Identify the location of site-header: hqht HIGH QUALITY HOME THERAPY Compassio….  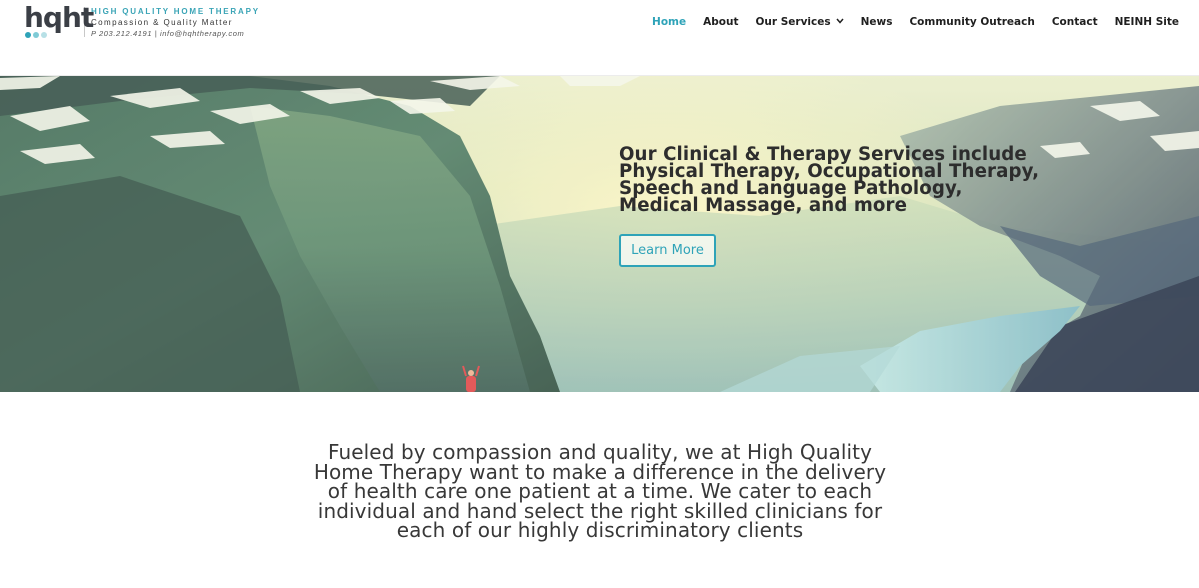
(599, 38).